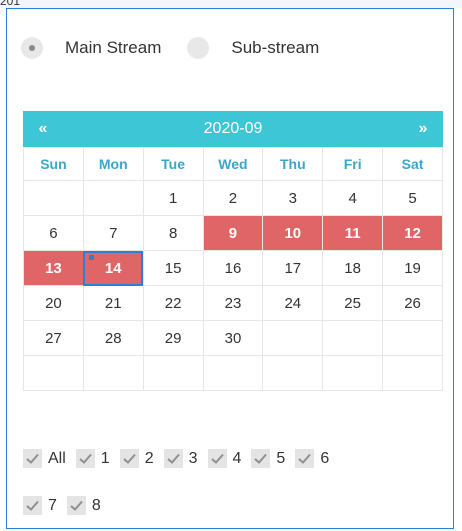 Image resolution: width=462 pixels, height=531 pixels. Describe the element at coordinates (412, 198) in the screenshot. I see `day-cell-5: 5` at that location.